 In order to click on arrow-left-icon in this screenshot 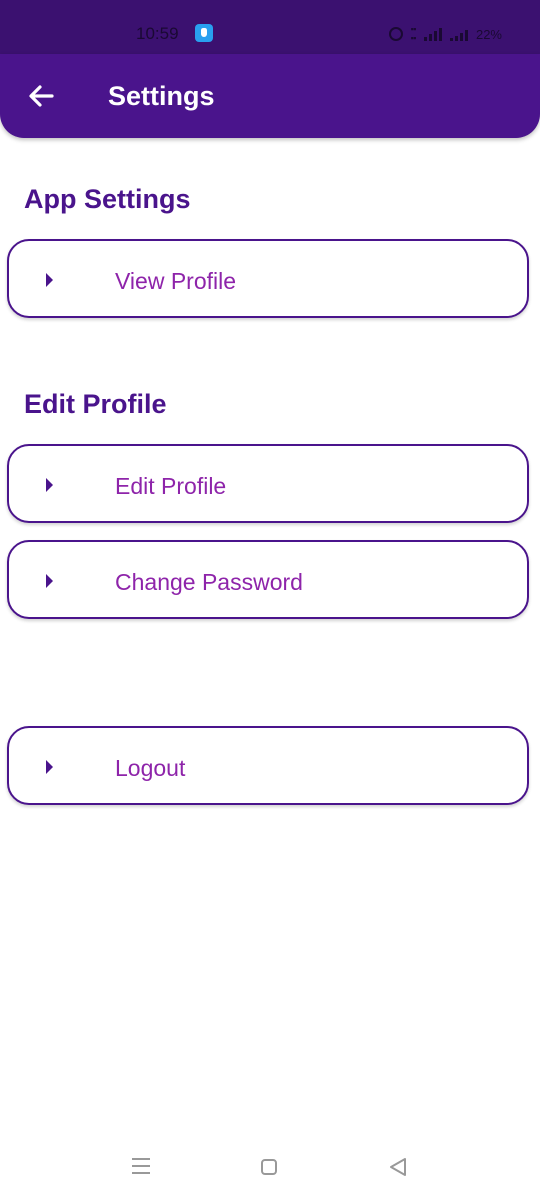, I will do `click(41, 96)`.